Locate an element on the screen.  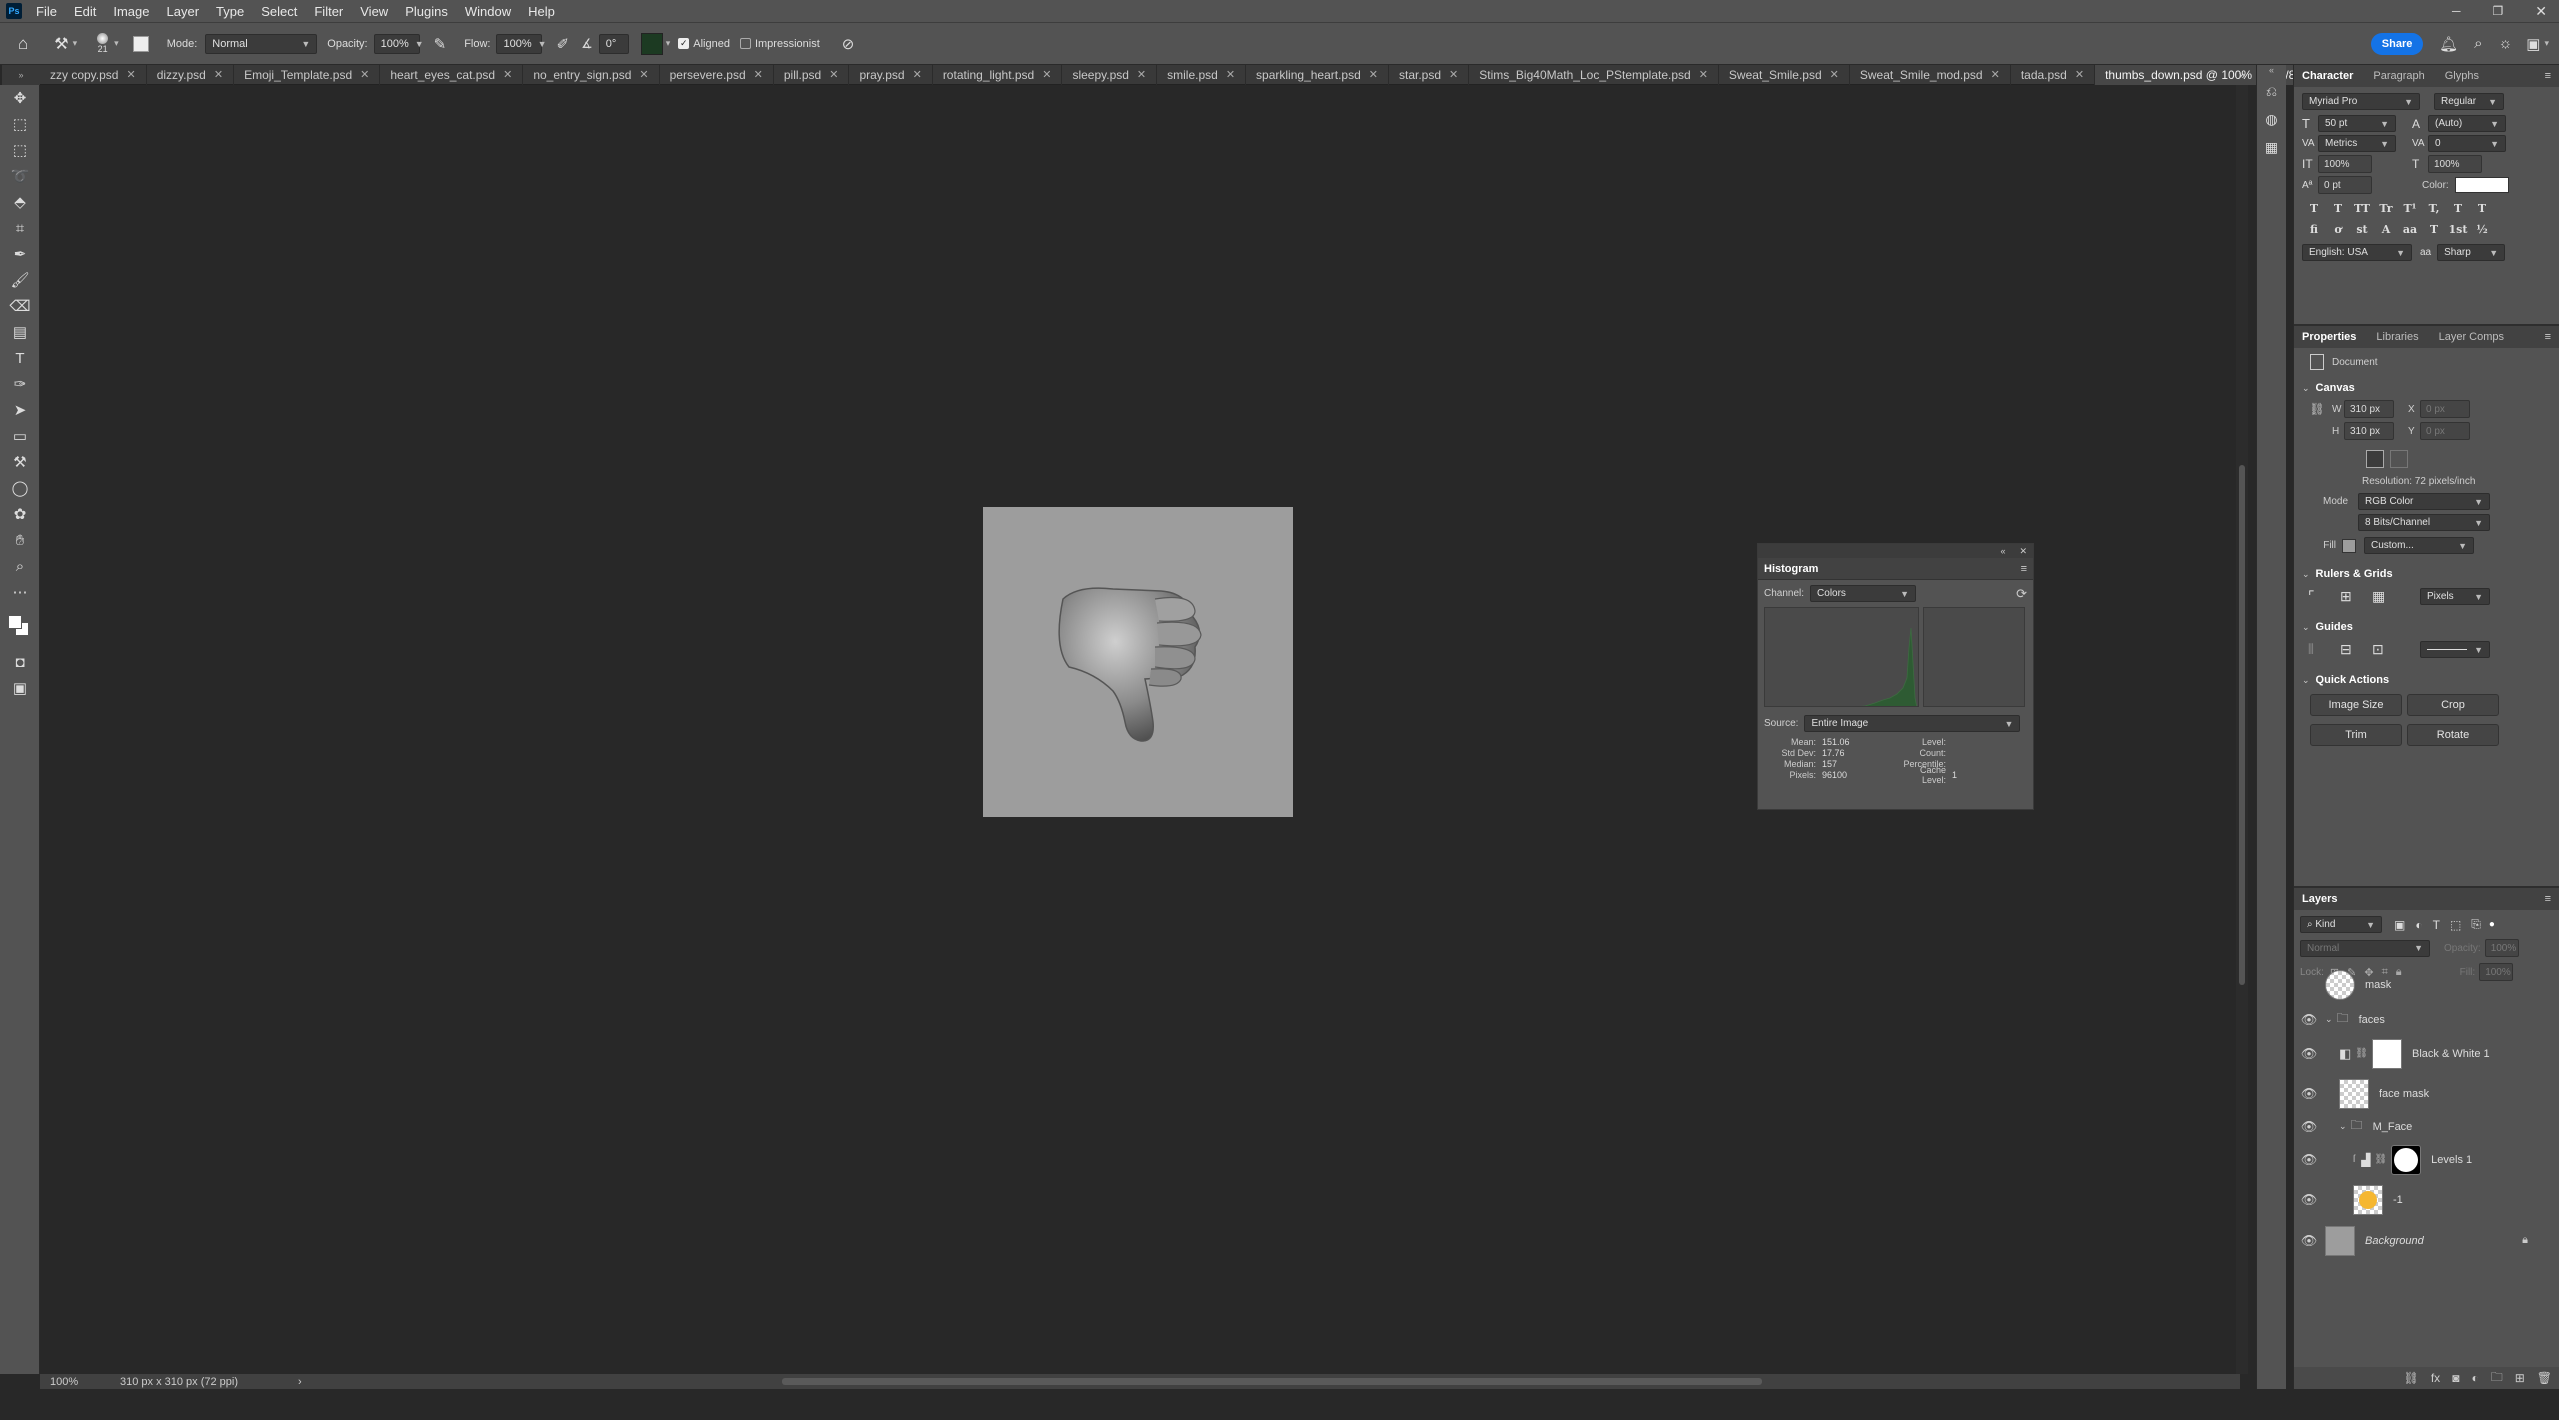
link-dimensions-icon: ⛓ is located at coordinates (2317, 409).